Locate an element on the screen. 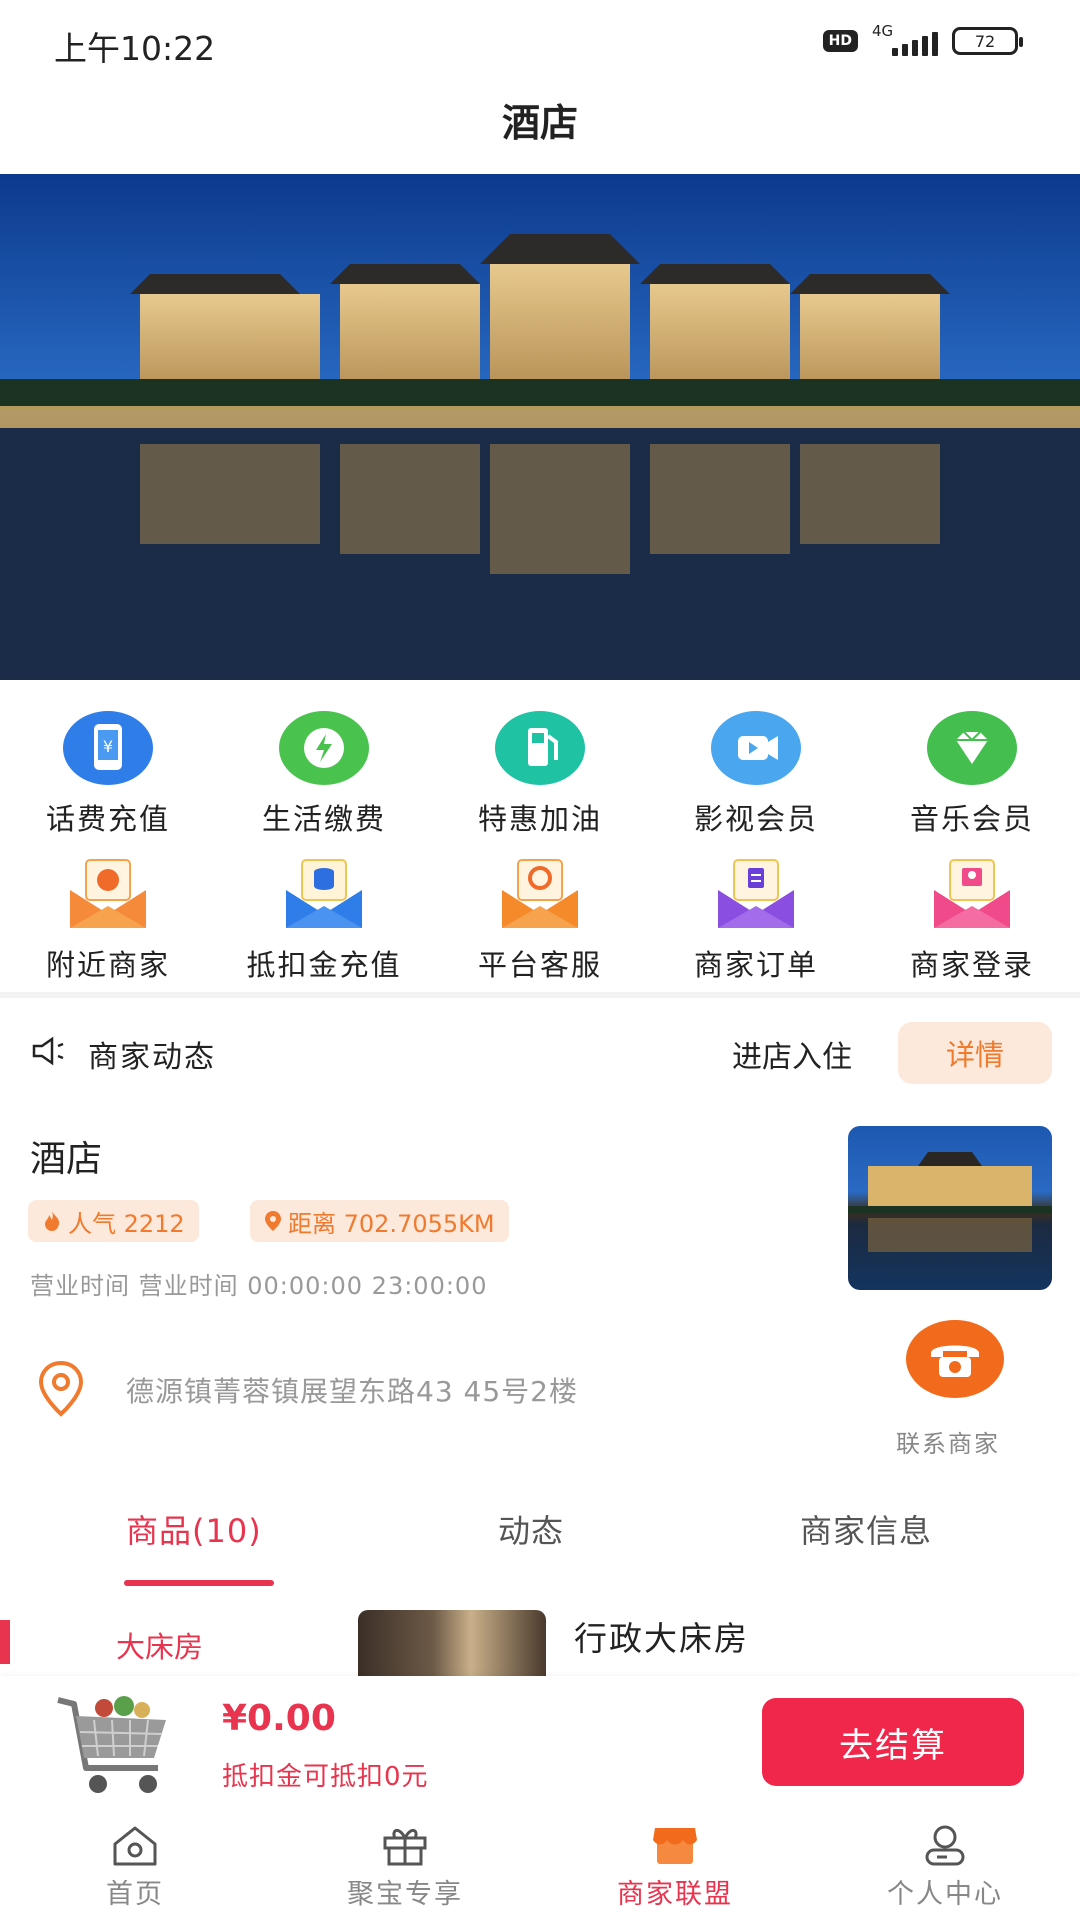  phone-recharge-icon: ¥ is located at coordinates (108, 748).